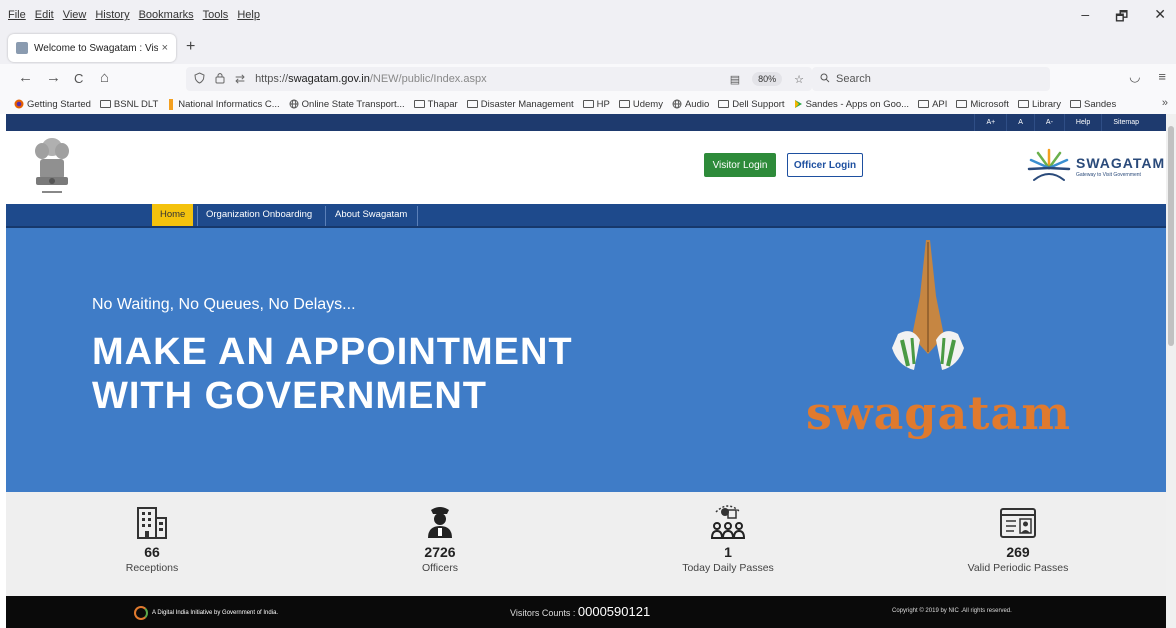  Describe the element at coordinates (1046, 104) in the screenshot. I see `bookmark-label: Library` at that location.